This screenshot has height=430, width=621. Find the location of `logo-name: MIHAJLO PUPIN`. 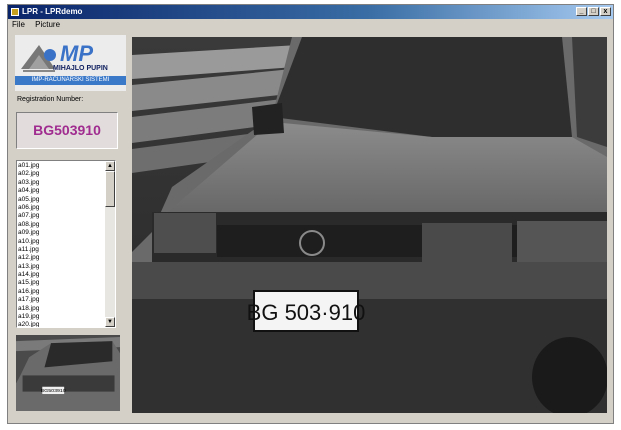

logo-name: MIHAJLO PUPIN is located at coordinates (80, 68).